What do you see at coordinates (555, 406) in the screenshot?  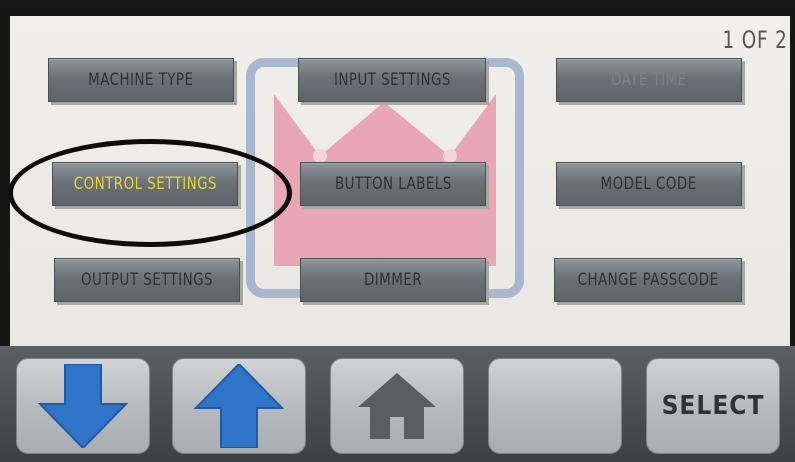 I see `blank-toolbar-button` at bounding box center [555, 406].